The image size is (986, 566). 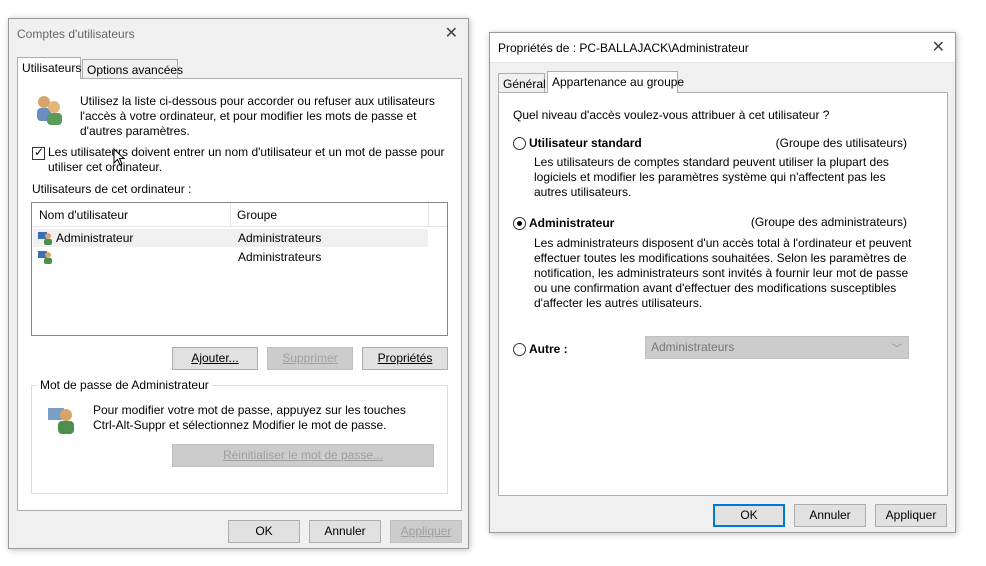 I want to click on tab-label: Options avancées, so click(x=135, y=70).